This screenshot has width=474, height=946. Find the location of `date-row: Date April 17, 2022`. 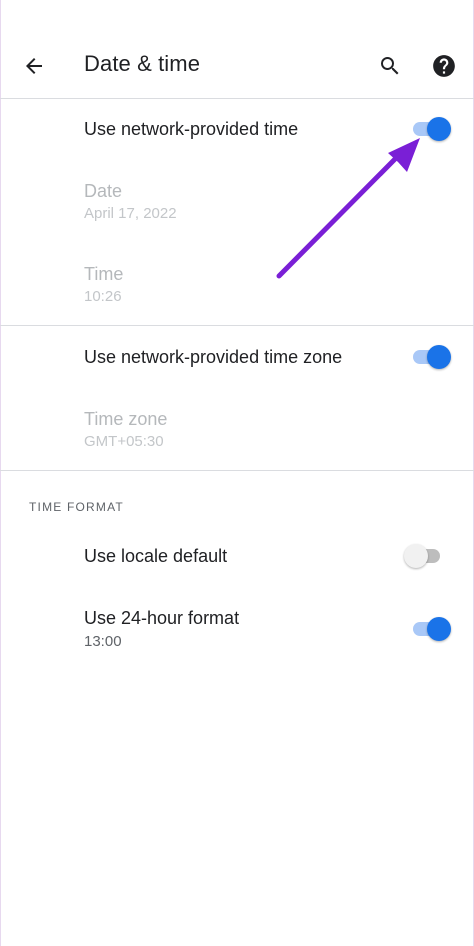

date-row: Date April 17, 2022 is located at coordinates (237, 205).